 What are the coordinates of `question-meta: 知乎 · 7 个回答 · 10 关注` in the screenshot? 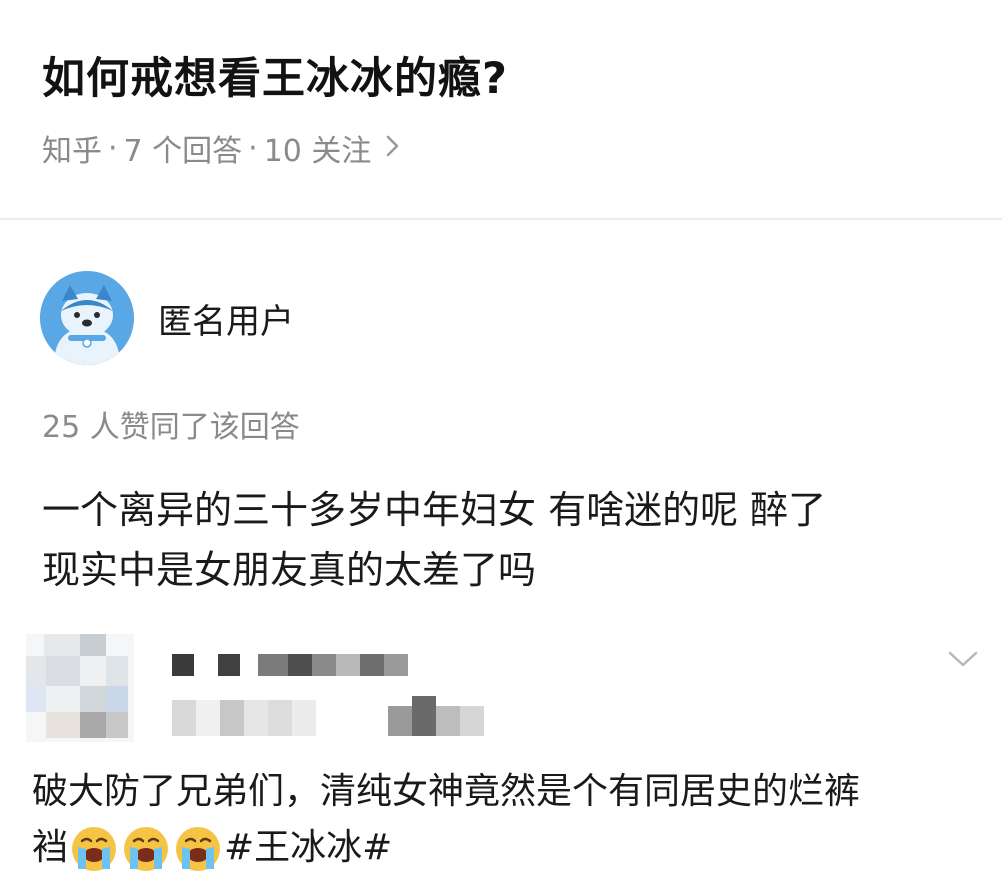 It's located at (221, 148).